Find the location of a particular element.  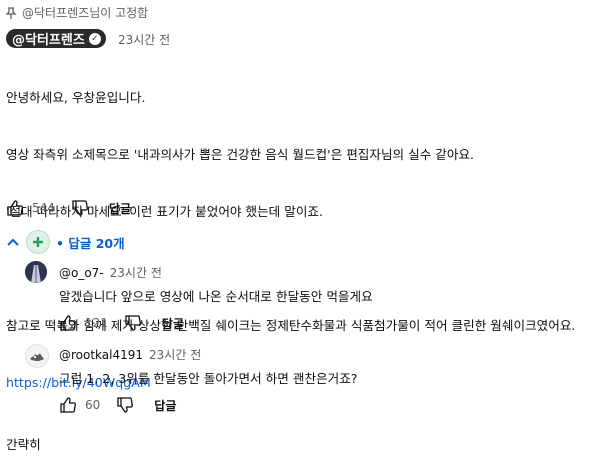

reply-header: @rootkal4191 23시간 전 is located at coordinates (130, 354).